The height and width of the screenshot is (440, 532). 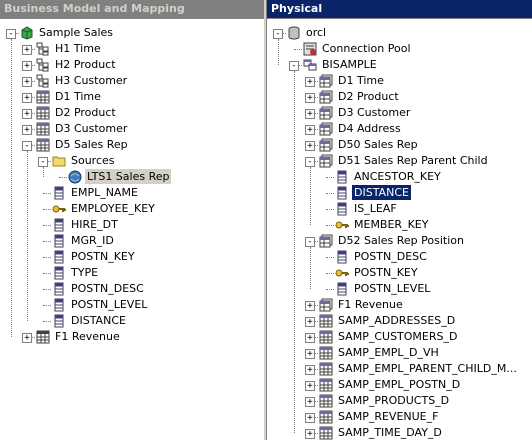 I want to click on tree-node-label: SAMP_ADDRESSES_D, so click(x=396, y=320).